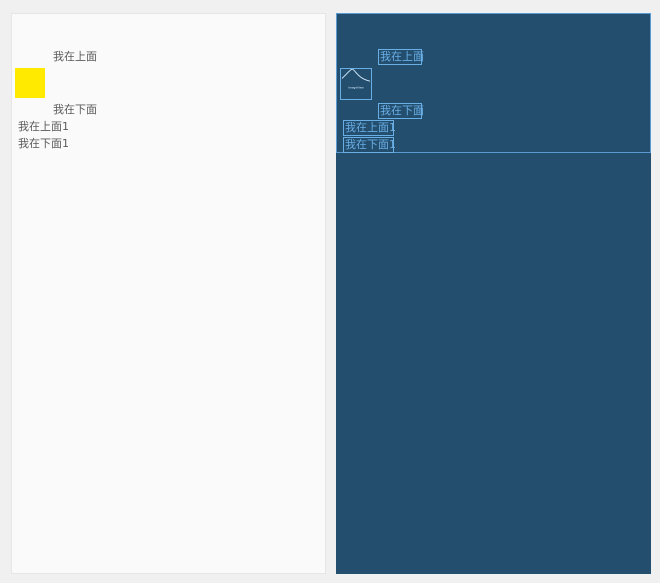 The image size is (660, 583). I want to click on top-text-view-1: 我在上面1, so click(43, 127).